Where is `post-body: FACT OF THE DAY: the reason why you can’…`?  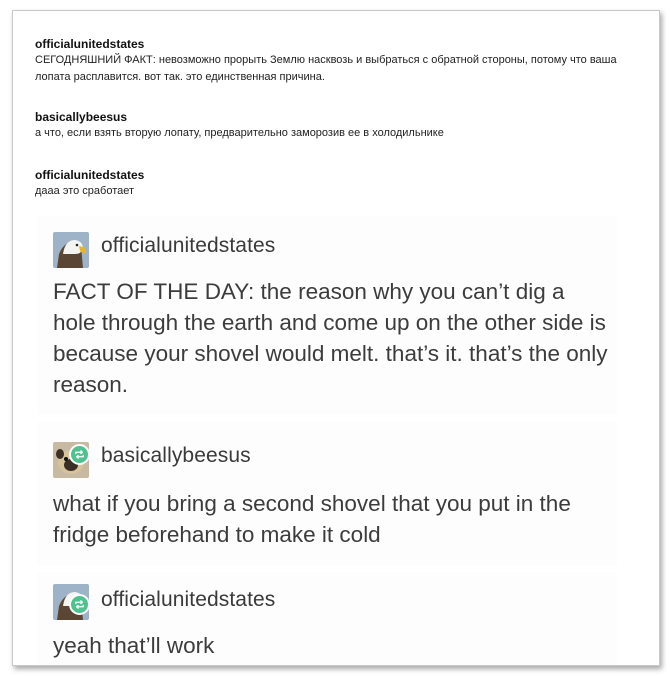 post-body: FACT OF THE DAY: the reason why you can’… is located at coordinates (330, 338).